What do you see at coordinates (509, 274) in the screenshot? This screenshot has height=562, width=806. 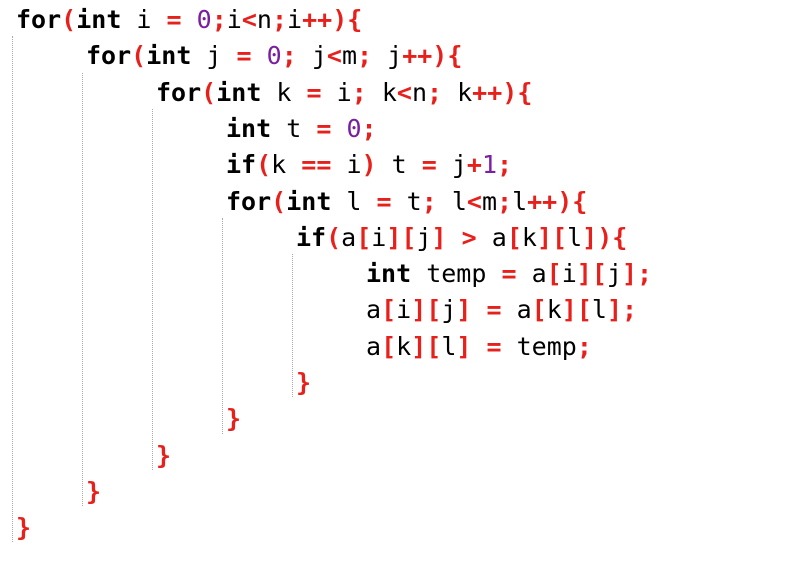 I see `code-line: int temp = a[i][j];` at bounding box center [509, 274].